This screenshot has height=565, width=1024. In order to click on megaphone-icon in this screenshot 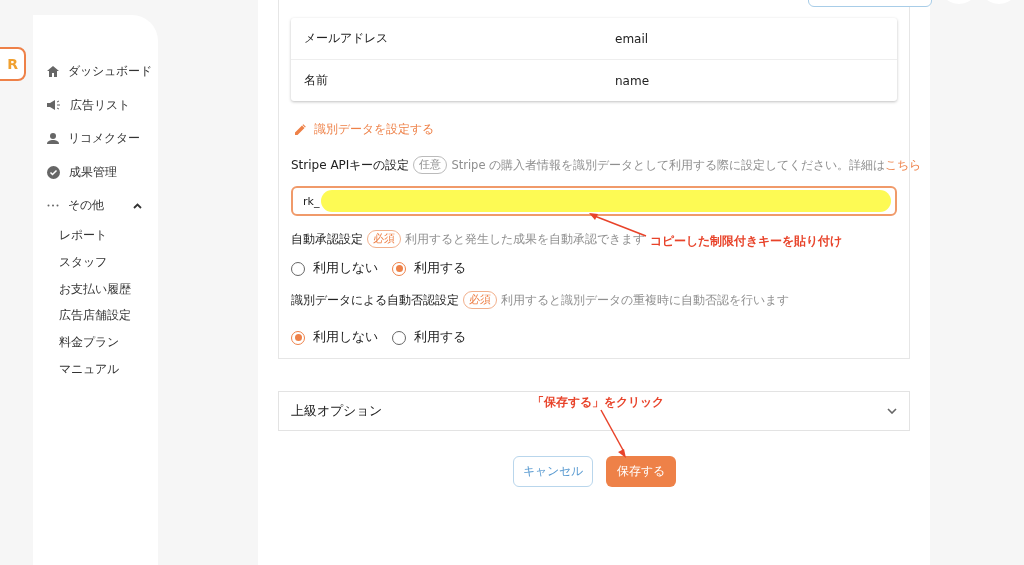, I will do `click(54, 105)`.